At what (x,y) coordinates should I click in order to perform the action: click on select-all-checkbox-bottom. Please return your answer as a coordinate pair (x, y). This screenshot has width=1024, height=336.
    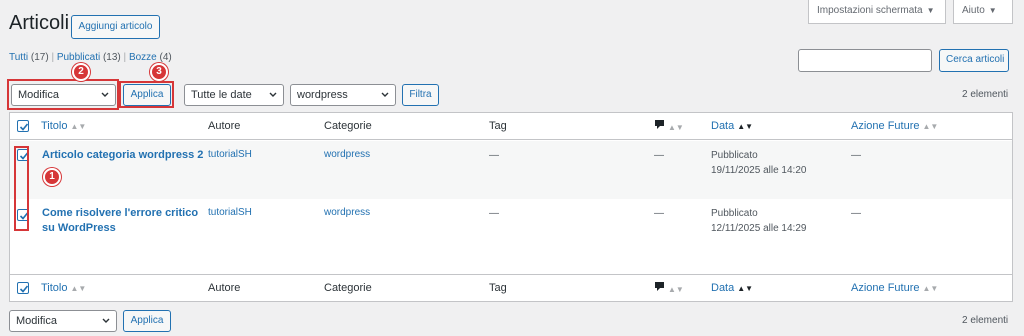
    Looking at the image, I should click on (23, 288).